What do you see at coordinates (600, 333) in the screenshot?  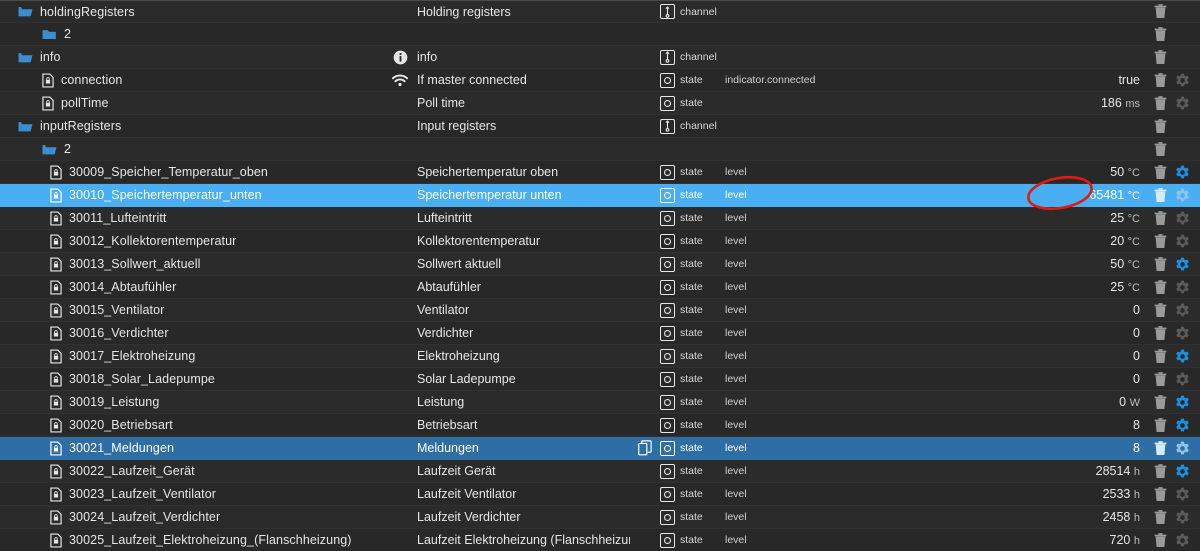 I see `tree-row: 30016_Verdichter Verdichter state level 0` at bounding box center [600, 333].